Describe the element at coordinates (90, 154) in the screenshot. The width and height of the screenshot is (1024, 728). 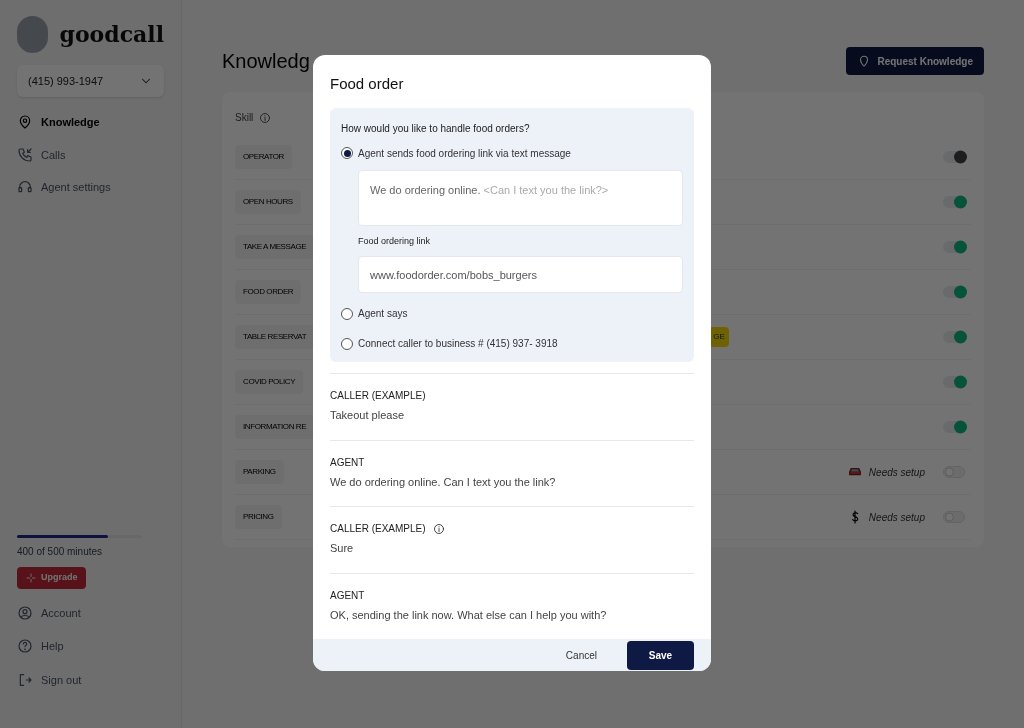
I see `nav-item: Calls` at that location.